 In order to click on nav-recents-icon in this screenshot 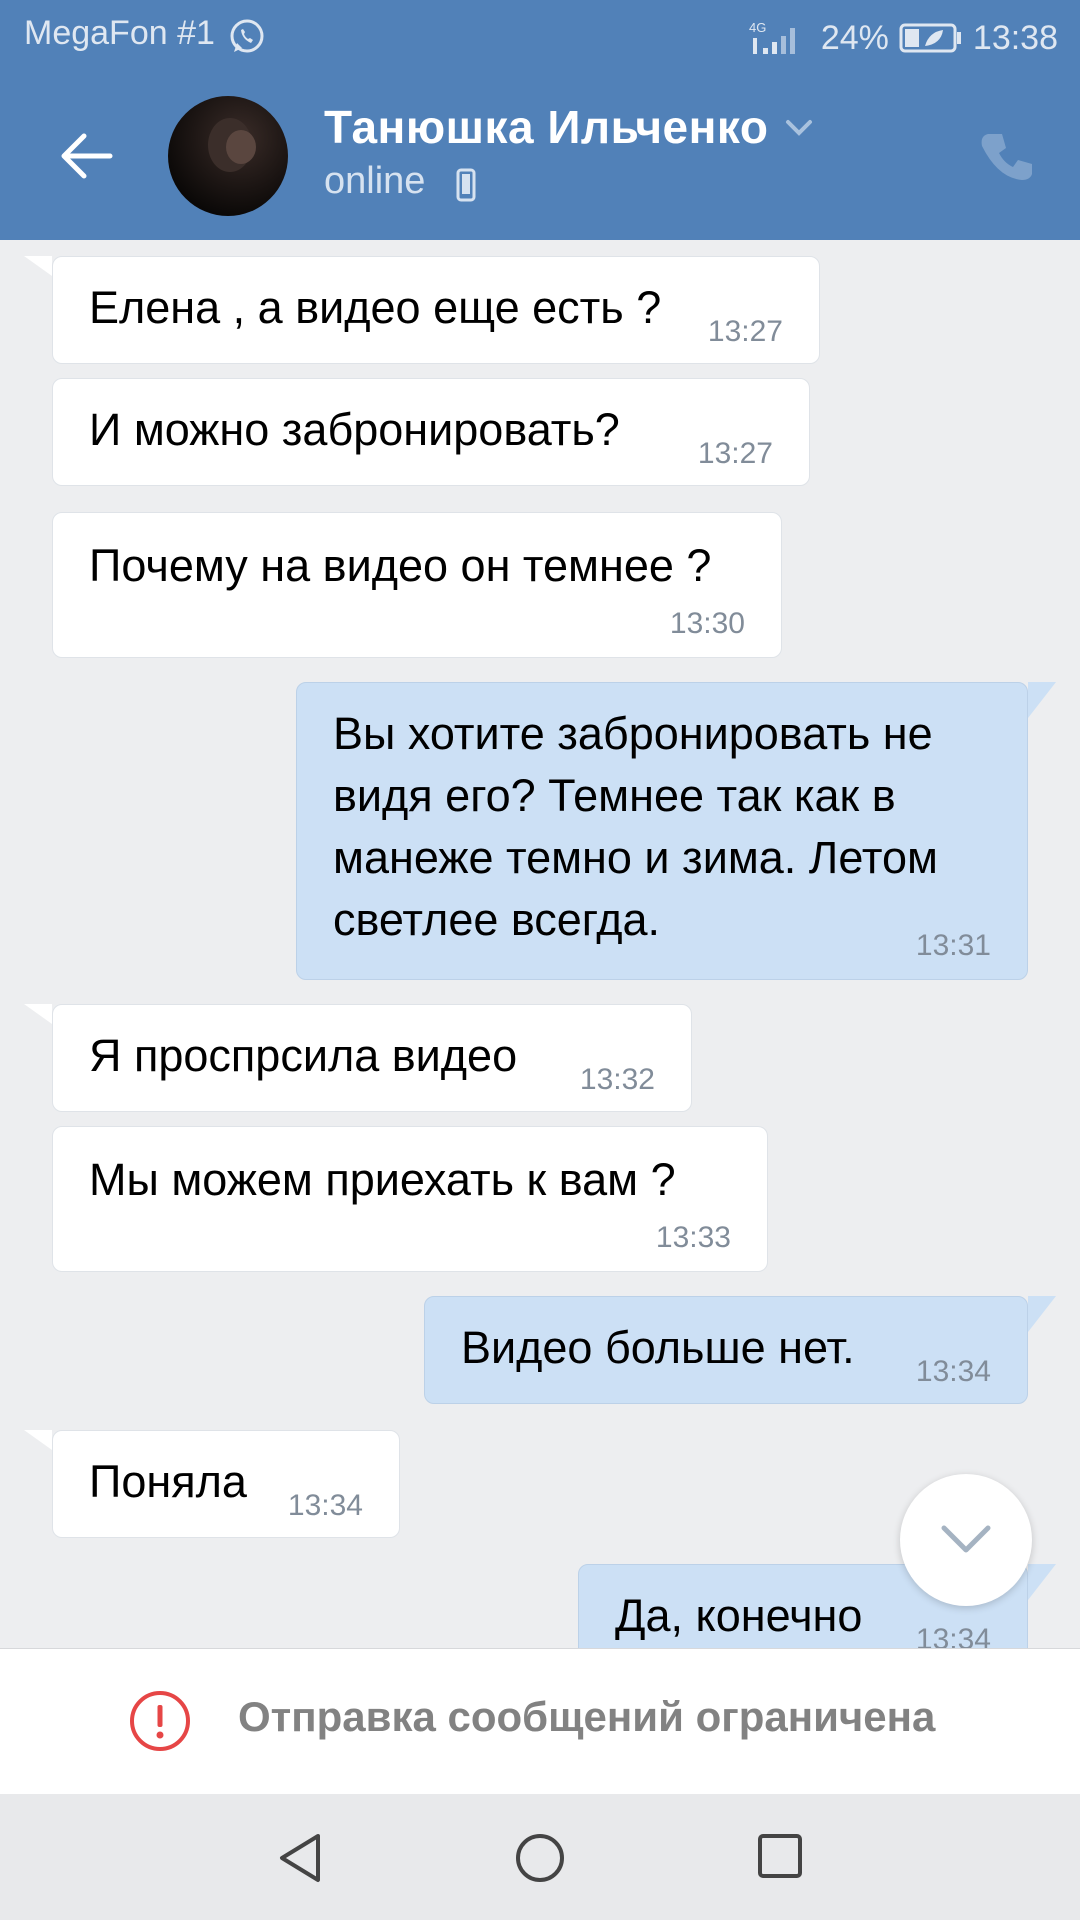, I will do `click(780, 1856)`.